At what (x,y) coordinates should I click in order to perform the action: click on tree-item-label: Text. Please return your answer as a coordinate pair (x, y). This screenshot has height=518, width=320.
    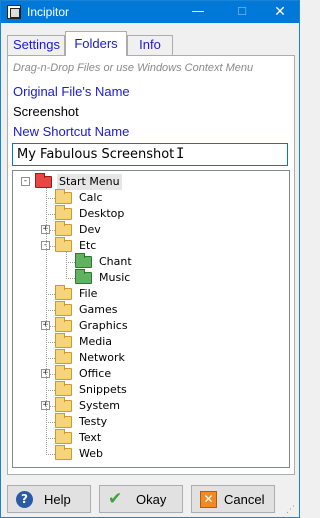
    Looking at the image, I should click on (90, 437).